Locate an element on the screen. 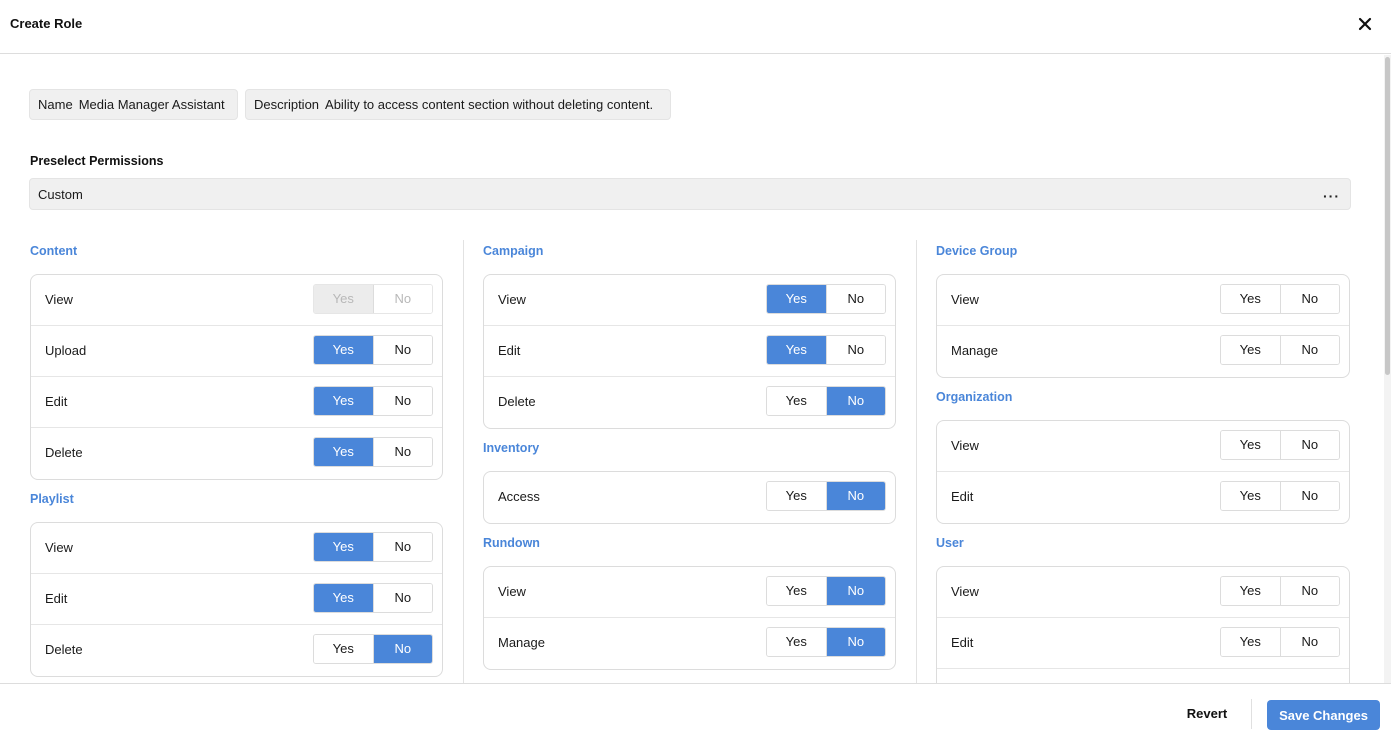 This screenshot has height=744, width=1391. campaign-delete-toggle: Yes No is located at coordinates (826, 401).